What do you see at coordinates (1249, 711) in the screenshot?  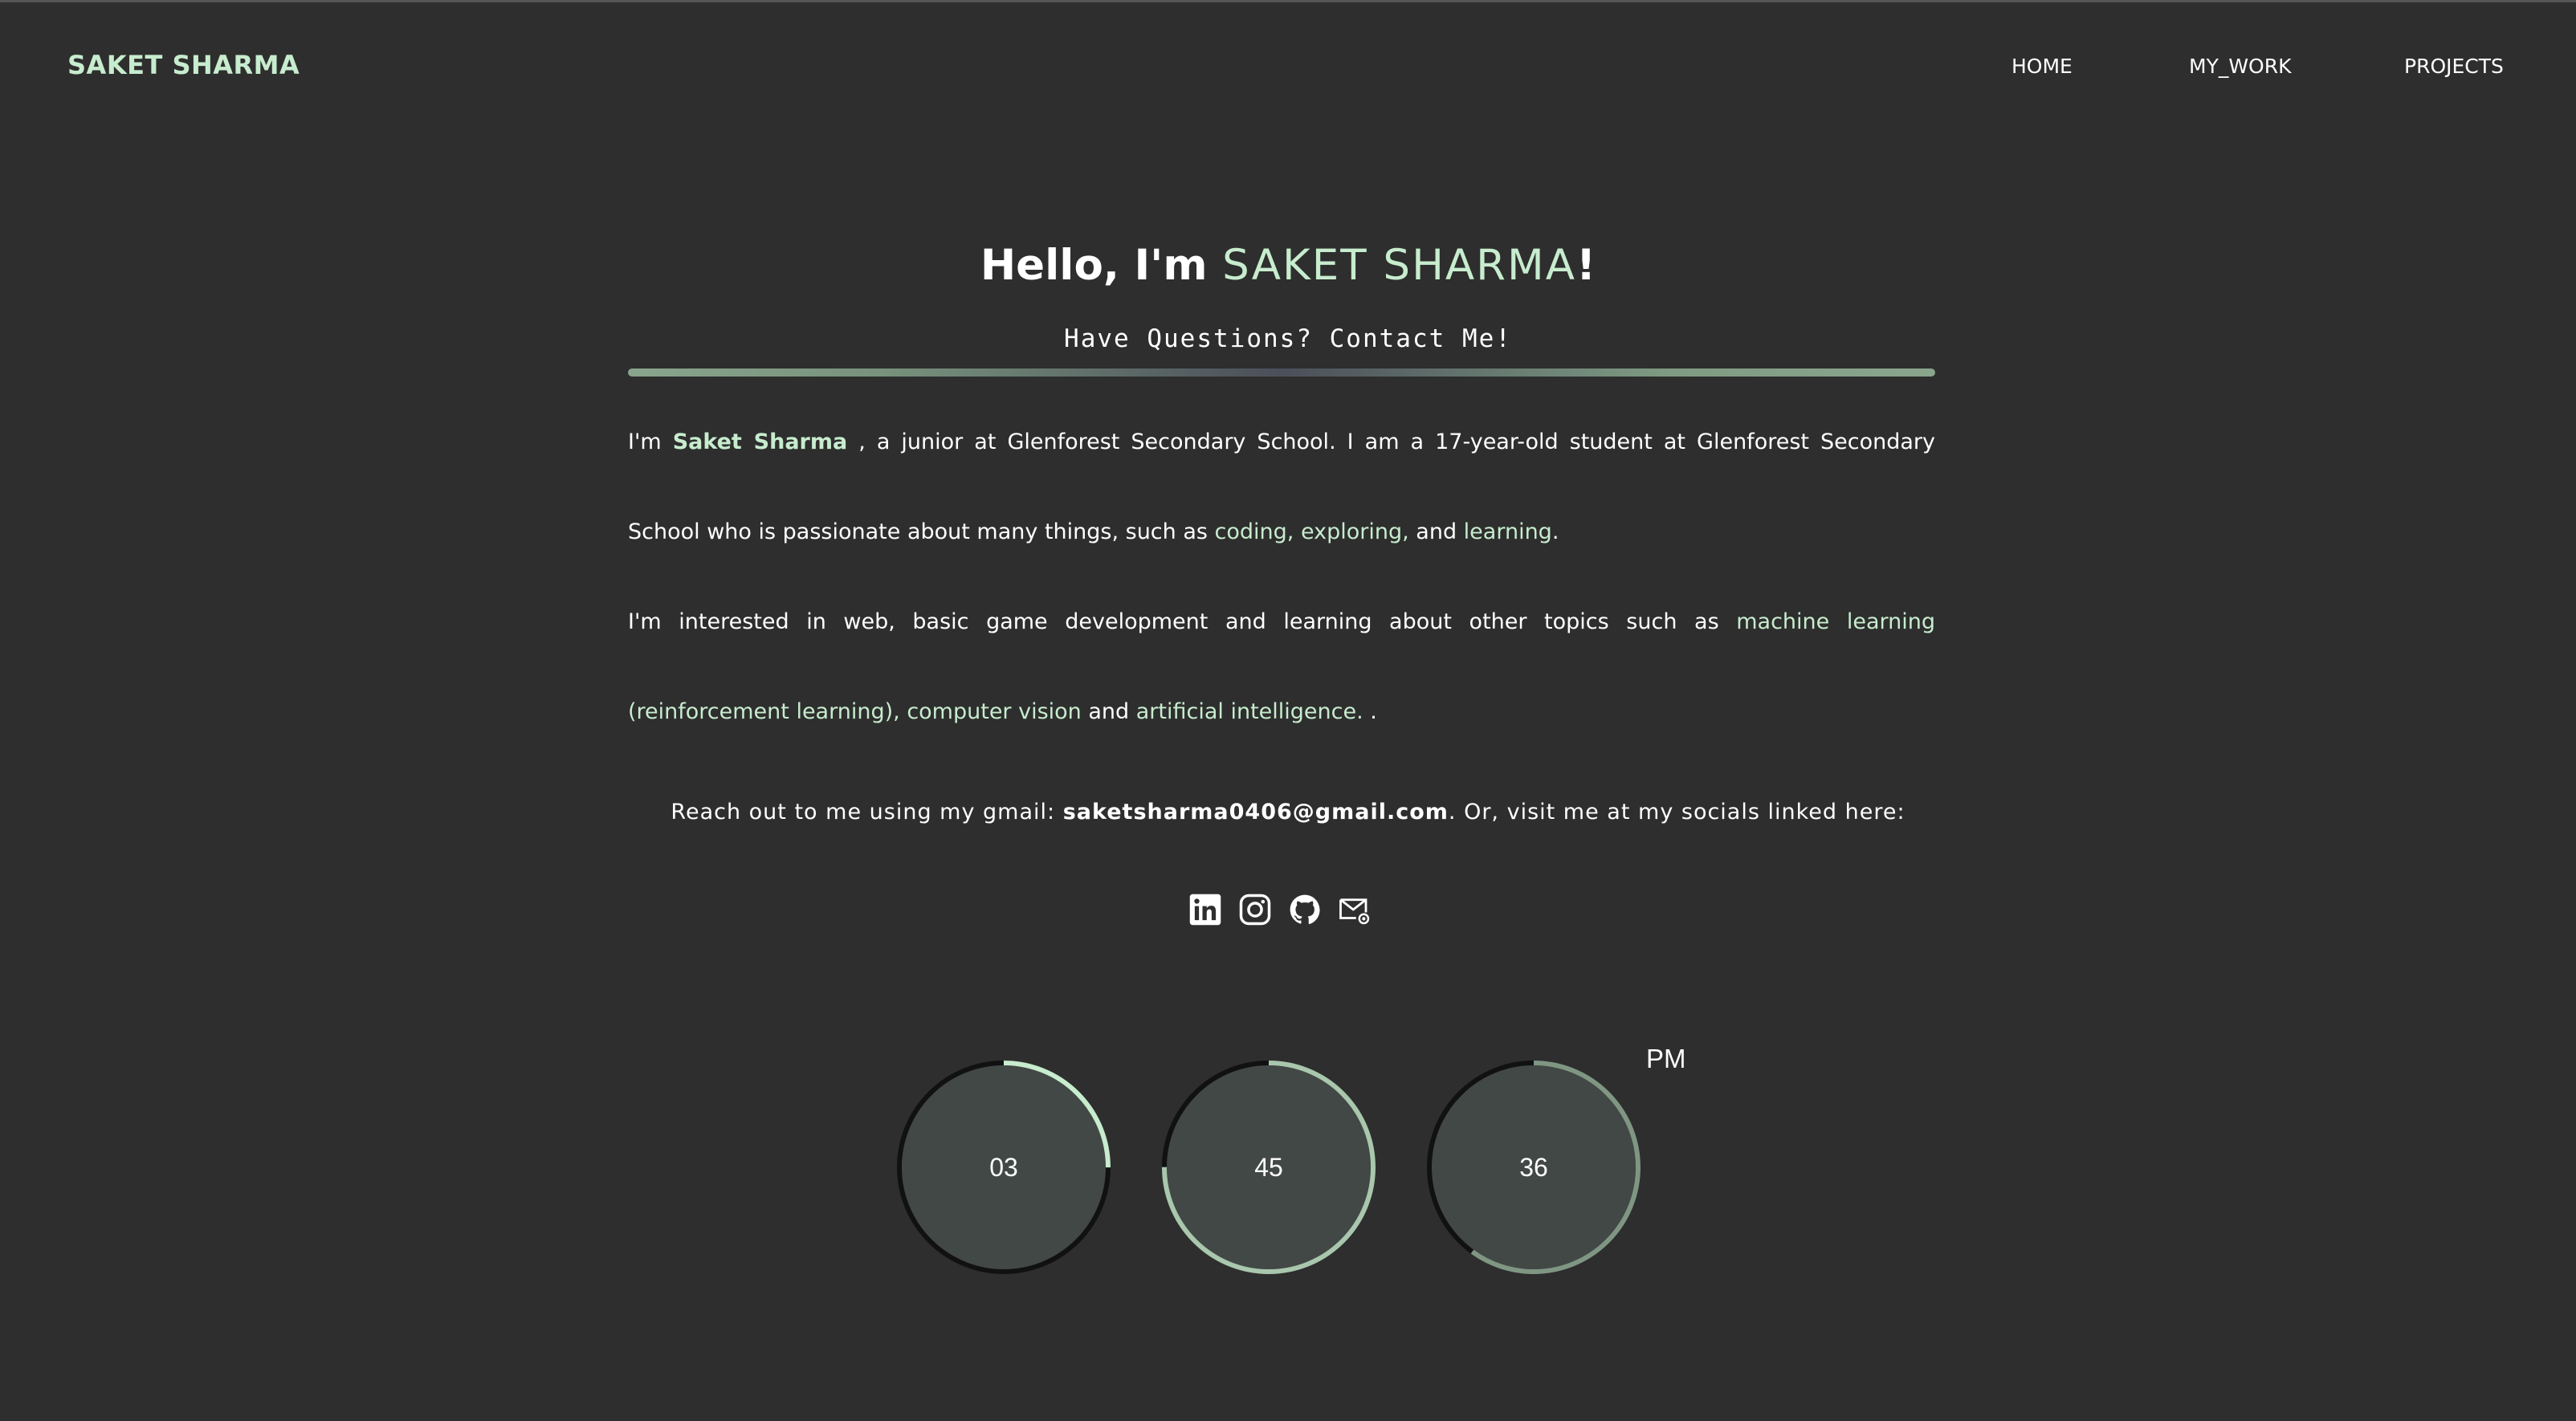 I see `highlight-ai: artificial intelligence.` at bounding box center [1249, 711].